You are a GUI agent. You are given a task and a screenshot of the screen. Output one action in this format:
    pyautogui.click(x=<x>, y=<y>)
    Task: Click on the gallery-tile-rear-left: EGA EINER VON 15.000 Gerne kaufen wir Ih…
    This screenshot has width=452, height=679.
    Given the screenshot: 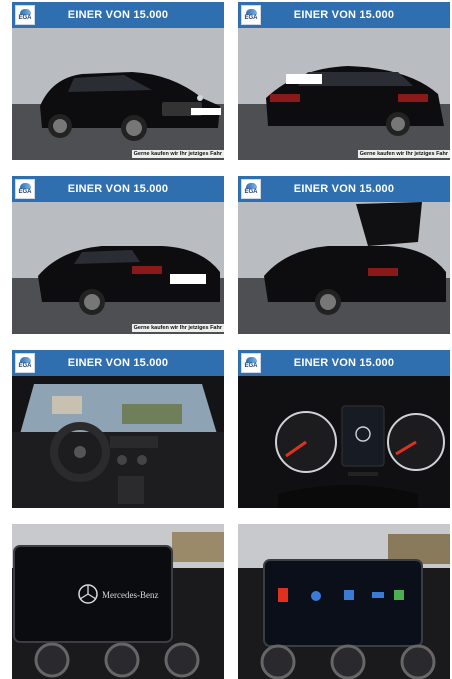 What is the action you would take?
    pyautogui.click(x=118, y=255)
    